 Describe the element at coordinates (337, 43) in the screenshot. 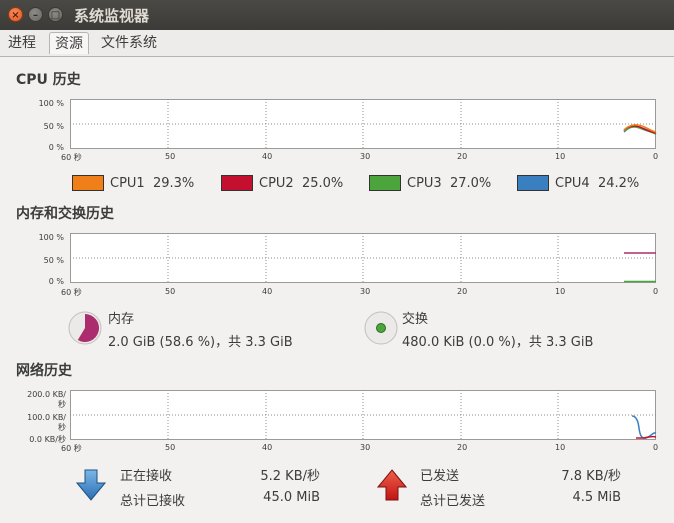

I see `tab-bar: 进程 资源 文件系统` at that location.